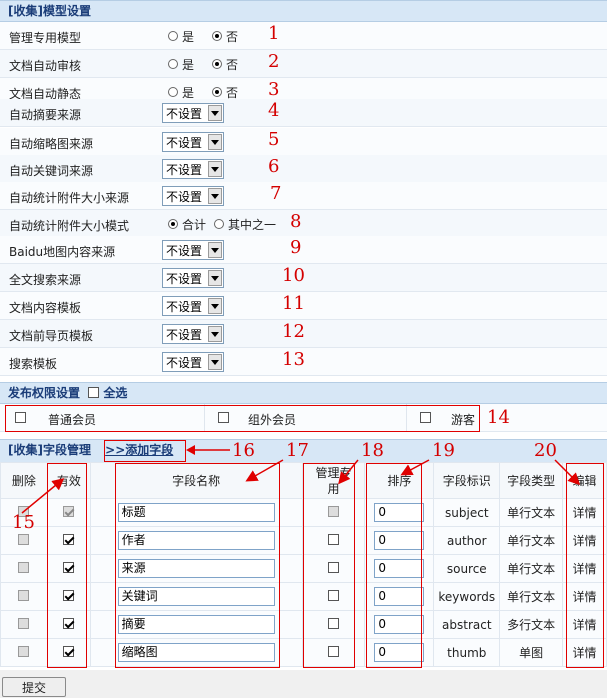 The width and height of the screenshot is (607, 698). I want to click on cell-ident: author, so click(467, 540).